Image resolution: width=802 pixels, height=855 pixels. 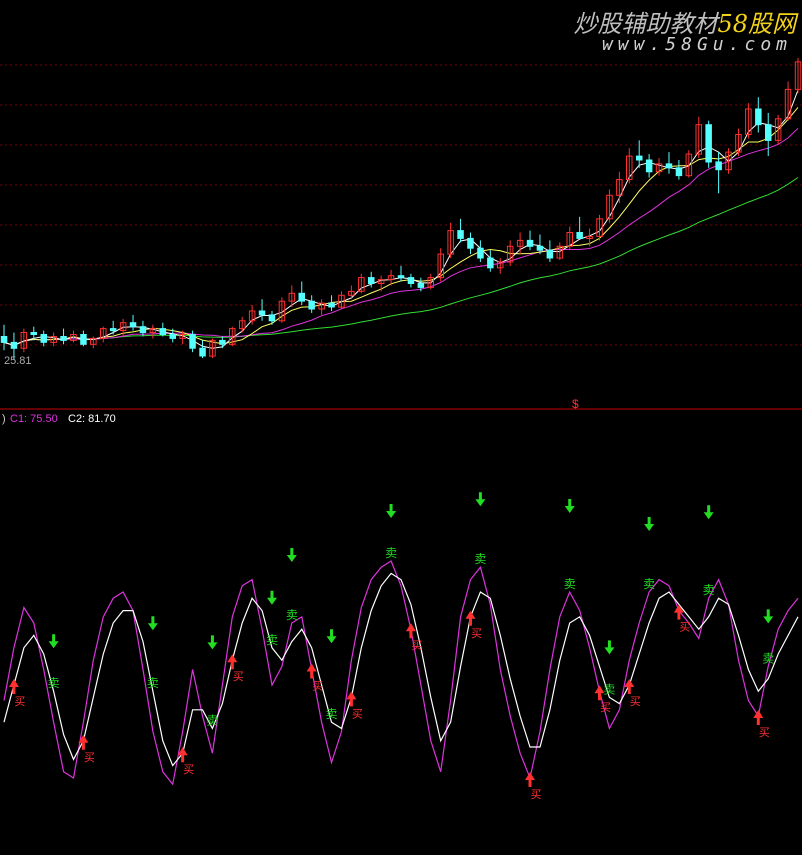 I want to click on c2-label: C2: 81.70, so click(x=92, y=419).